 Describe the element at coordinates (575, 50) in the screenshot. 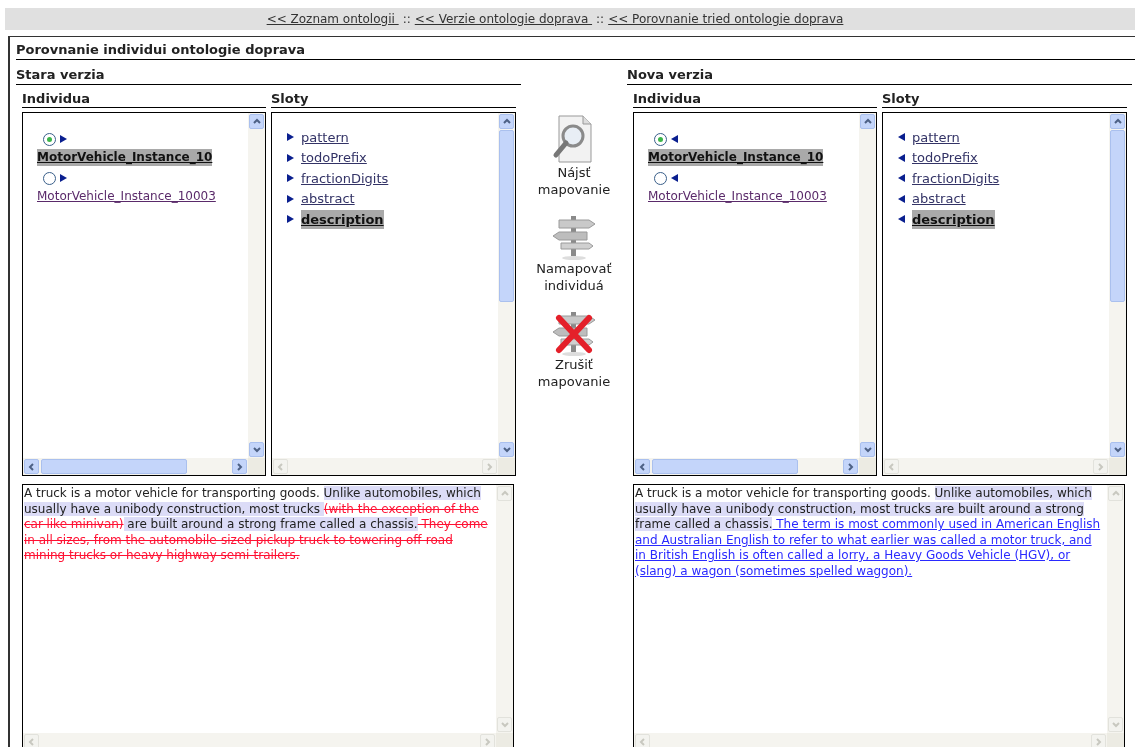

I see `page-title: Porovnanie individui ontologie doprava` at that location.